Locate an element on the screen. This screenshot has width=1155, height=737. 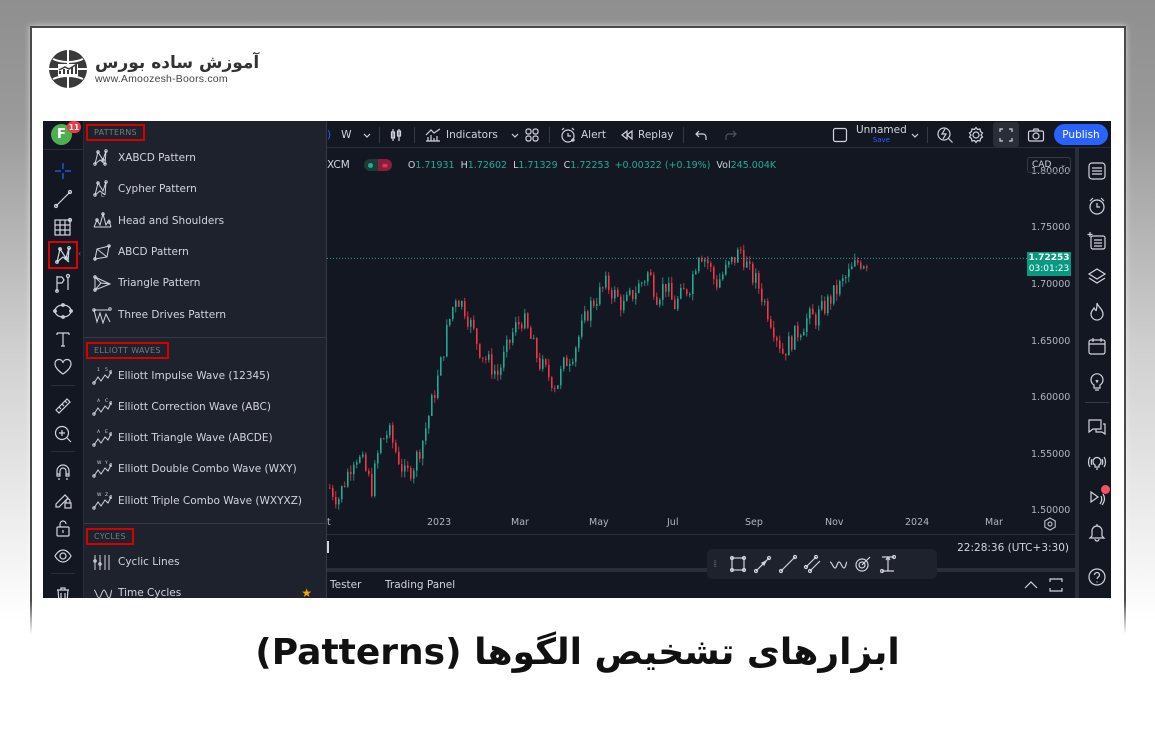
chats-button is located at coordinates (1097, 427).